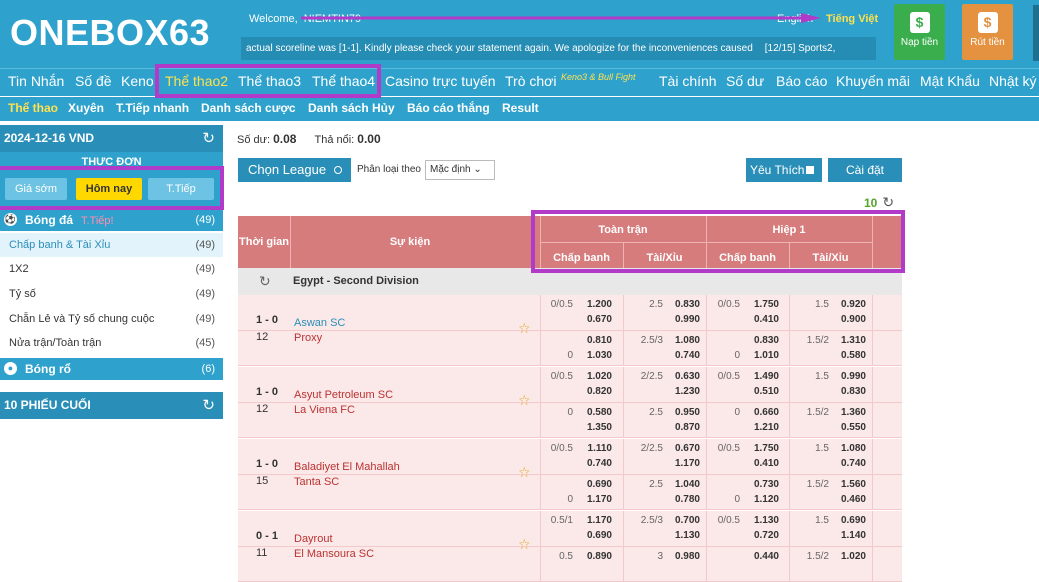  What do you see at coordinates (196, 81) in the screenshot?
I see `nav-sports2: Thể thao2` at bounding box center [196, 81].